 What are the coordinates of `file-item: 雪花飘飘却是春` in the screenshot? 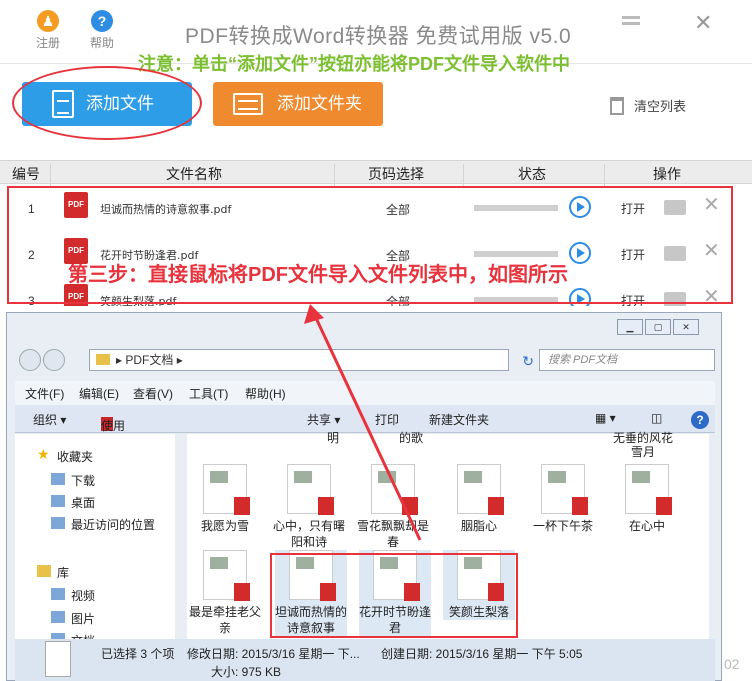 It's located at (393, 507).